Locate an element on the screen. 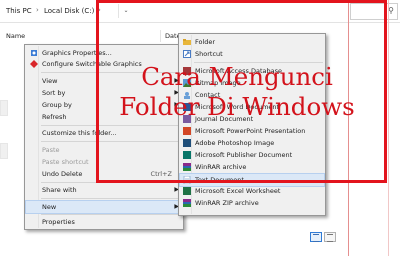 The height and width of the screenshot is (256, 400). new-winrar-zip-item: WinRAR ZIP archive is located at coordinates (252, 203).